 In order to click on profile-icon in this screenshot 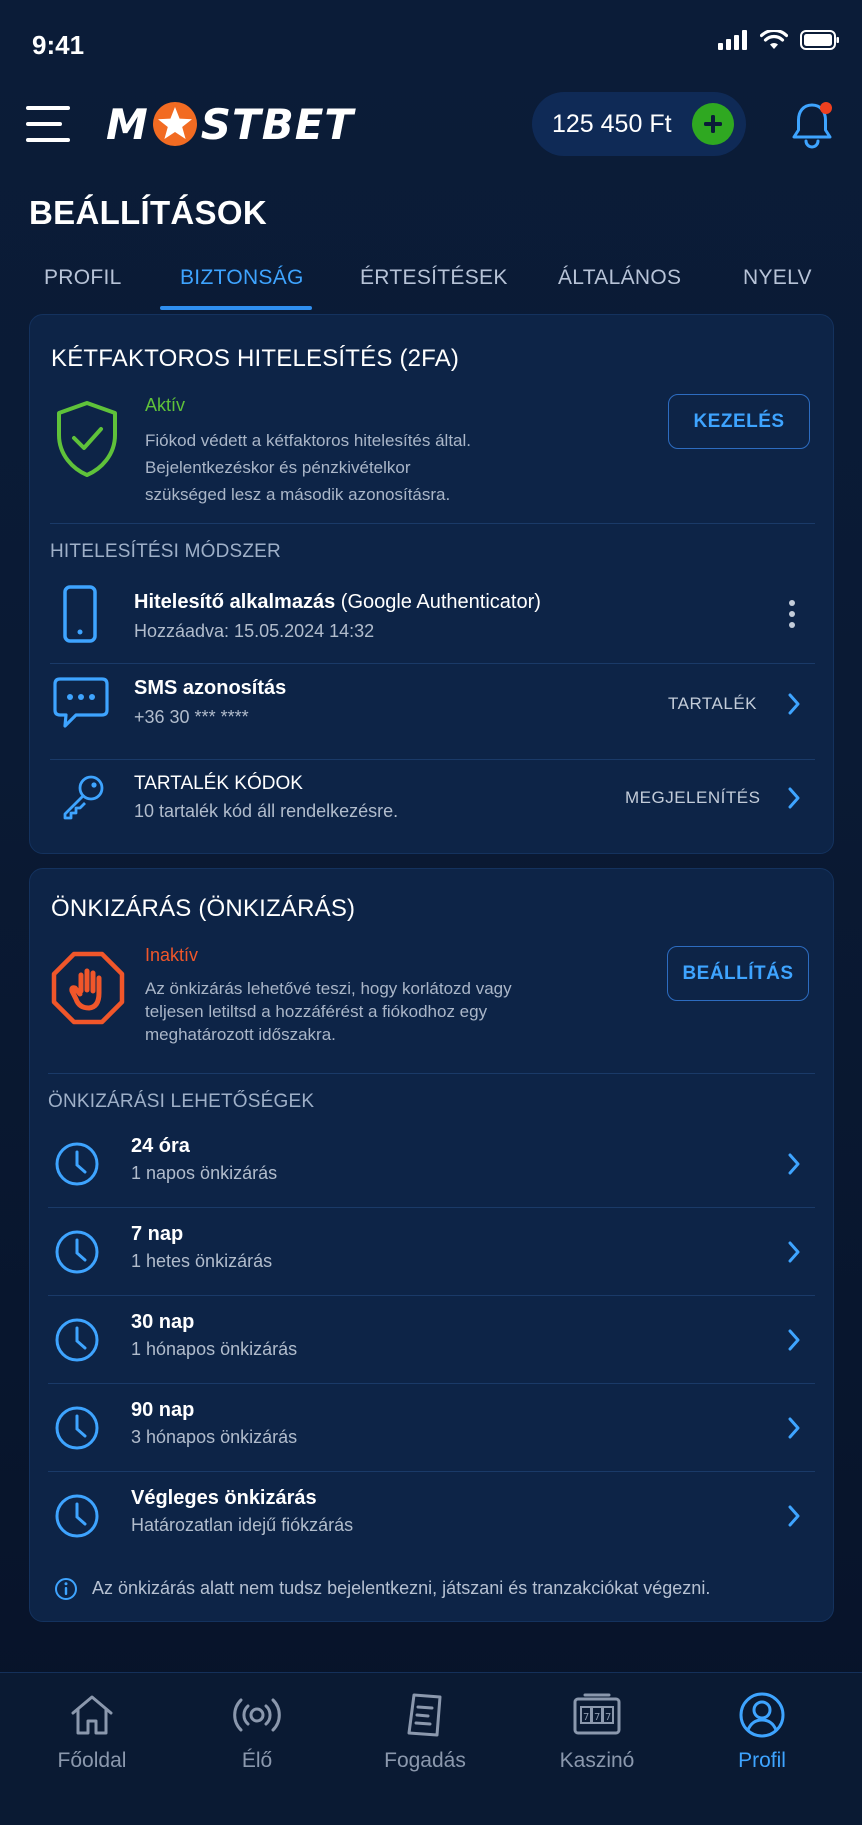, I will do `click(762, 1715)`.